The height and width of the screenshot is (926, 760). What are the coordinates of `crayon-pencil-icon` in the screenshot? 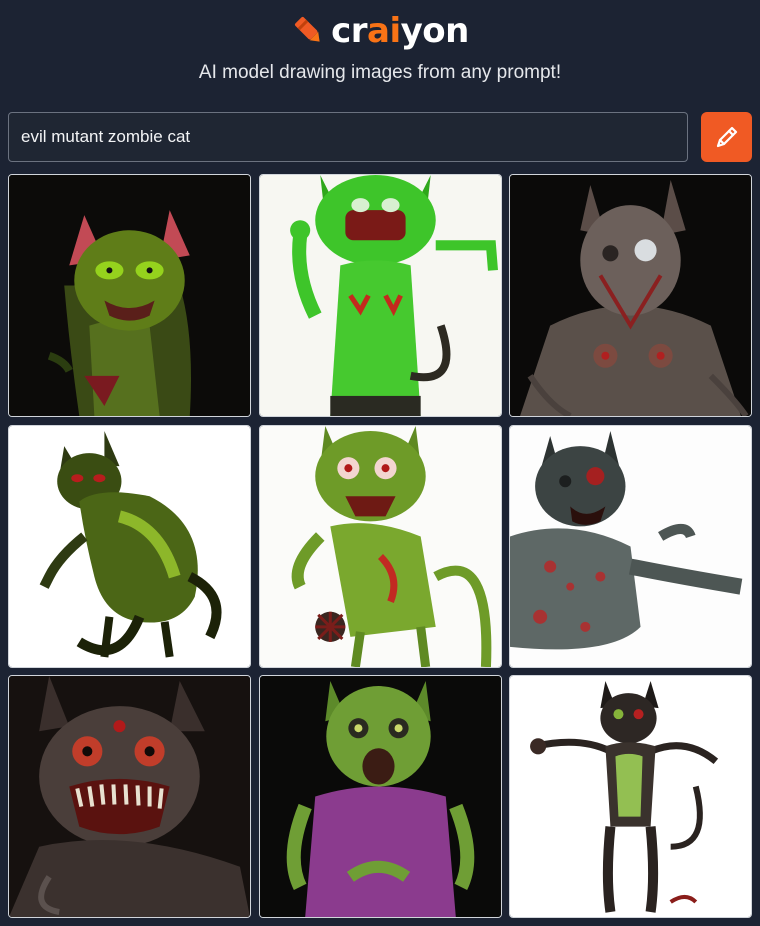 It's located at (307, 29).